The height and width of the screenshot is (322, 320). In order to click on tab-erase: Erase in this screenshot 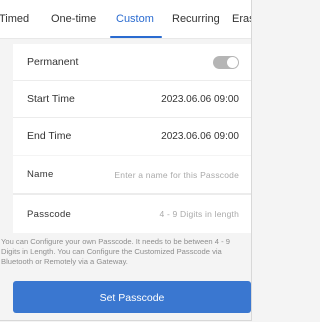, I will do `click(241, 19)`.